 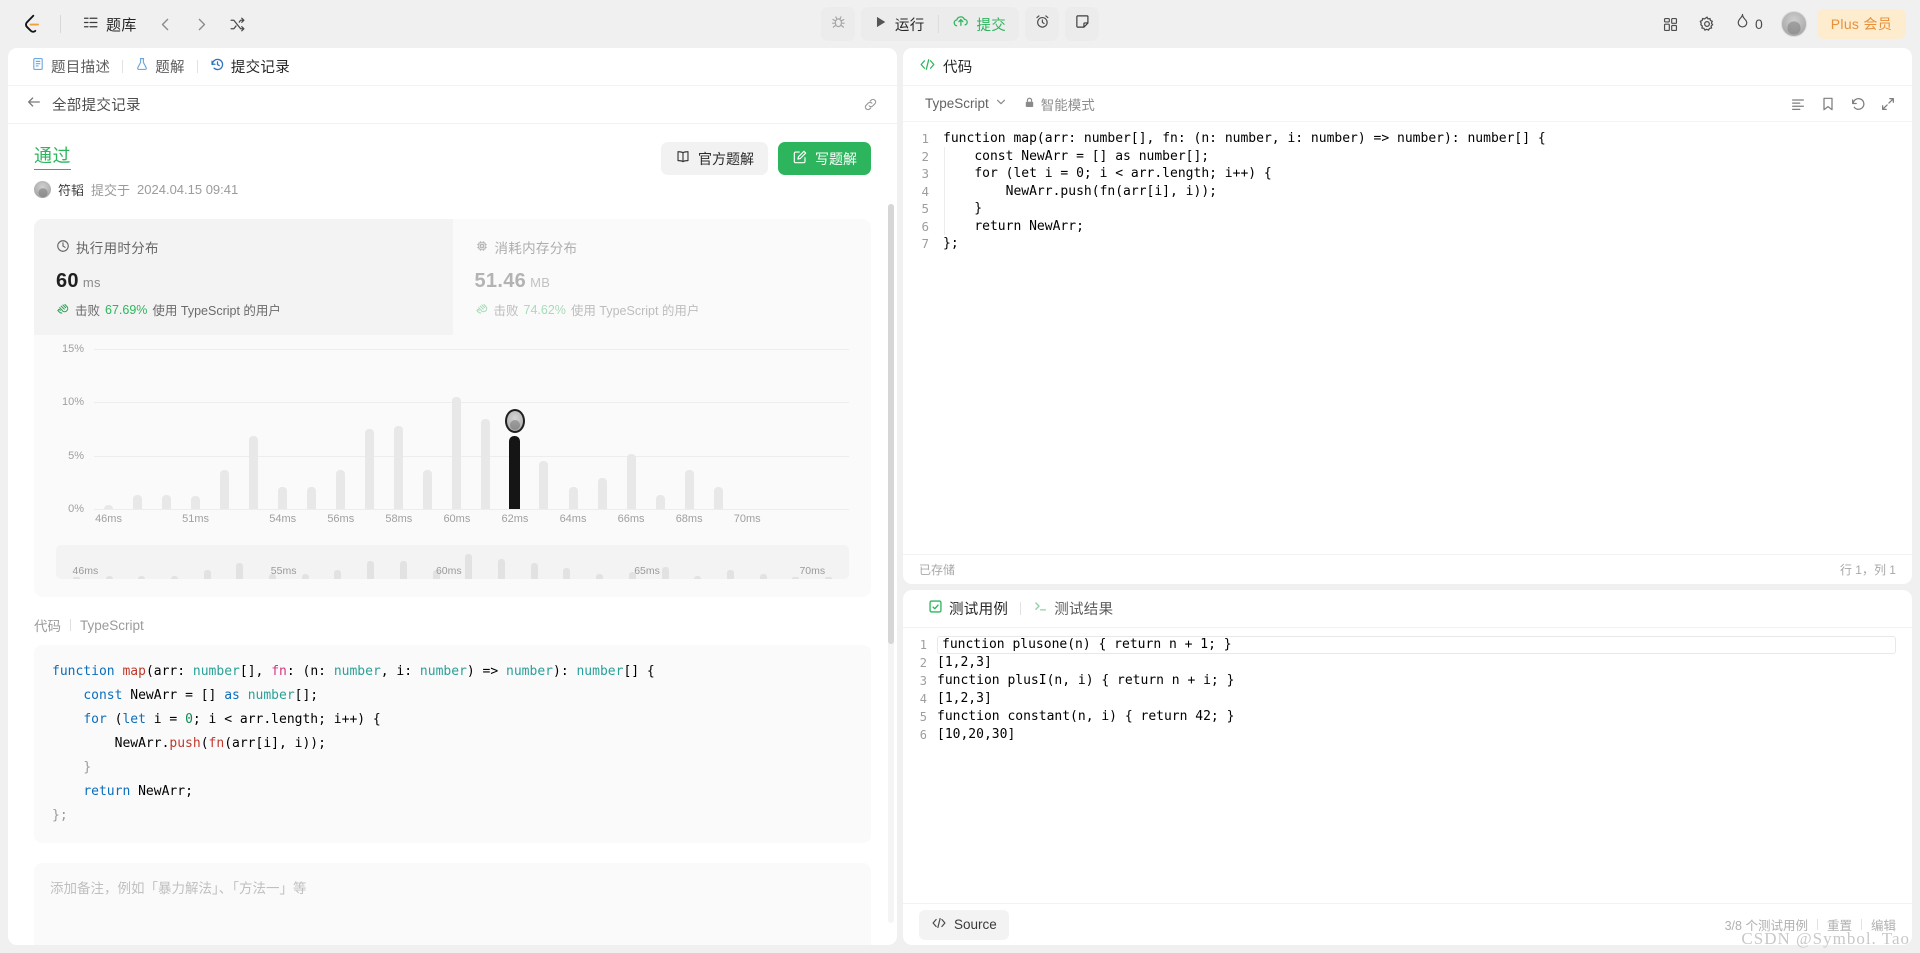 I want to click on source-button: Source, so click(x=964, y=924).